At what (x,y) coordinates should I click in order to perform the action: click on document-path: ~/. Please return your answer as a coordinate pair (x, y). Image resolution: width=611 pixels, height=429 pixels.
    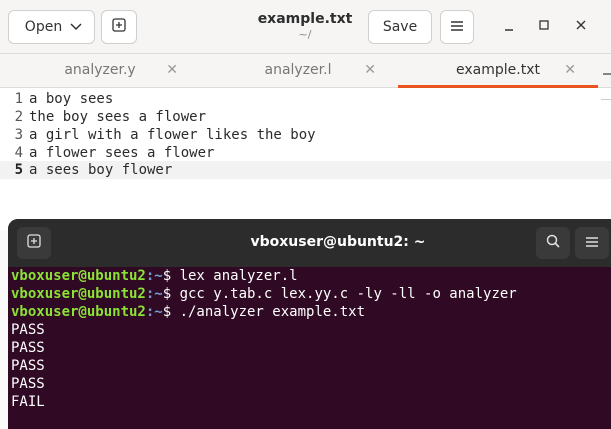
    Looking at the image, I should click on (305, 34).